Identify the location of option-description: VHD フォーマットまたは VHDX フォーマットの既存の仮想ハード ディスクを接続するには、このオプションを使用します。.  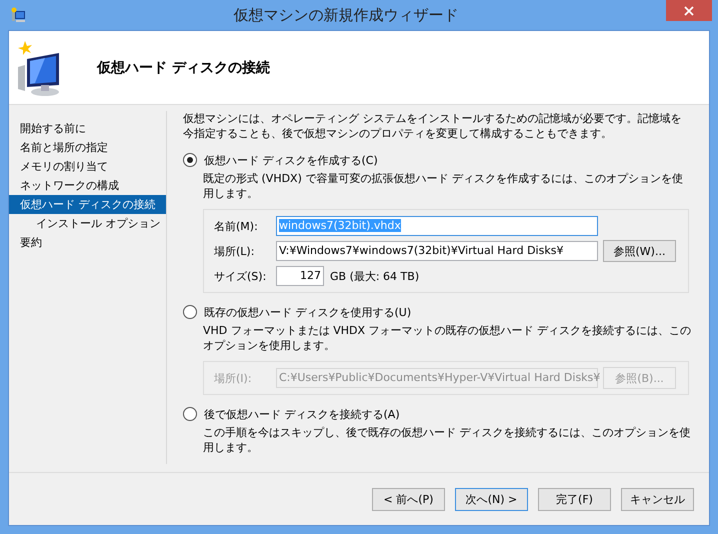
(447, 338).